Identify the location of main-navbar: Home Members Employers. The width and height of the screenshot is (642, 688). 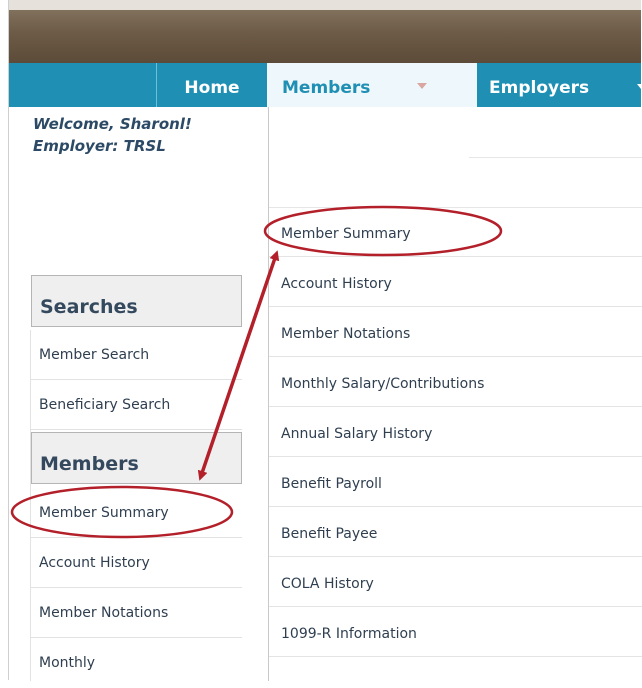
(325, 86).